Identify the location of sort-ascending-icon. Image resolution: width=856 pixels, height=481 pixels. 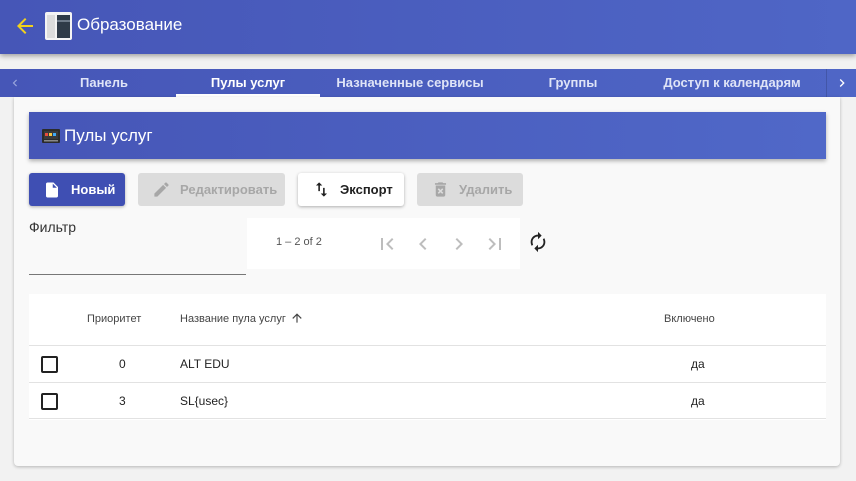
(297, 318).